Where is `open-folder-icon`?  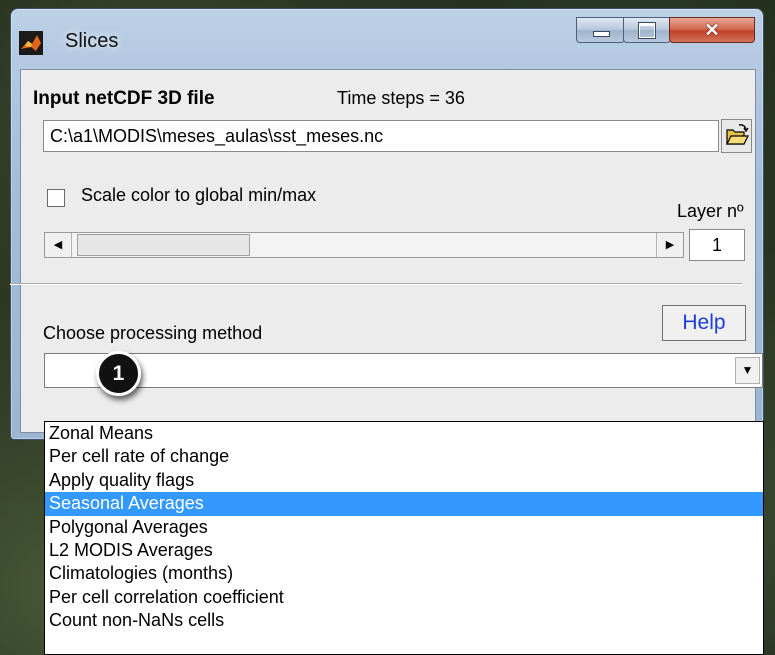
open-folder-icon is located at coordinates (737, 134).